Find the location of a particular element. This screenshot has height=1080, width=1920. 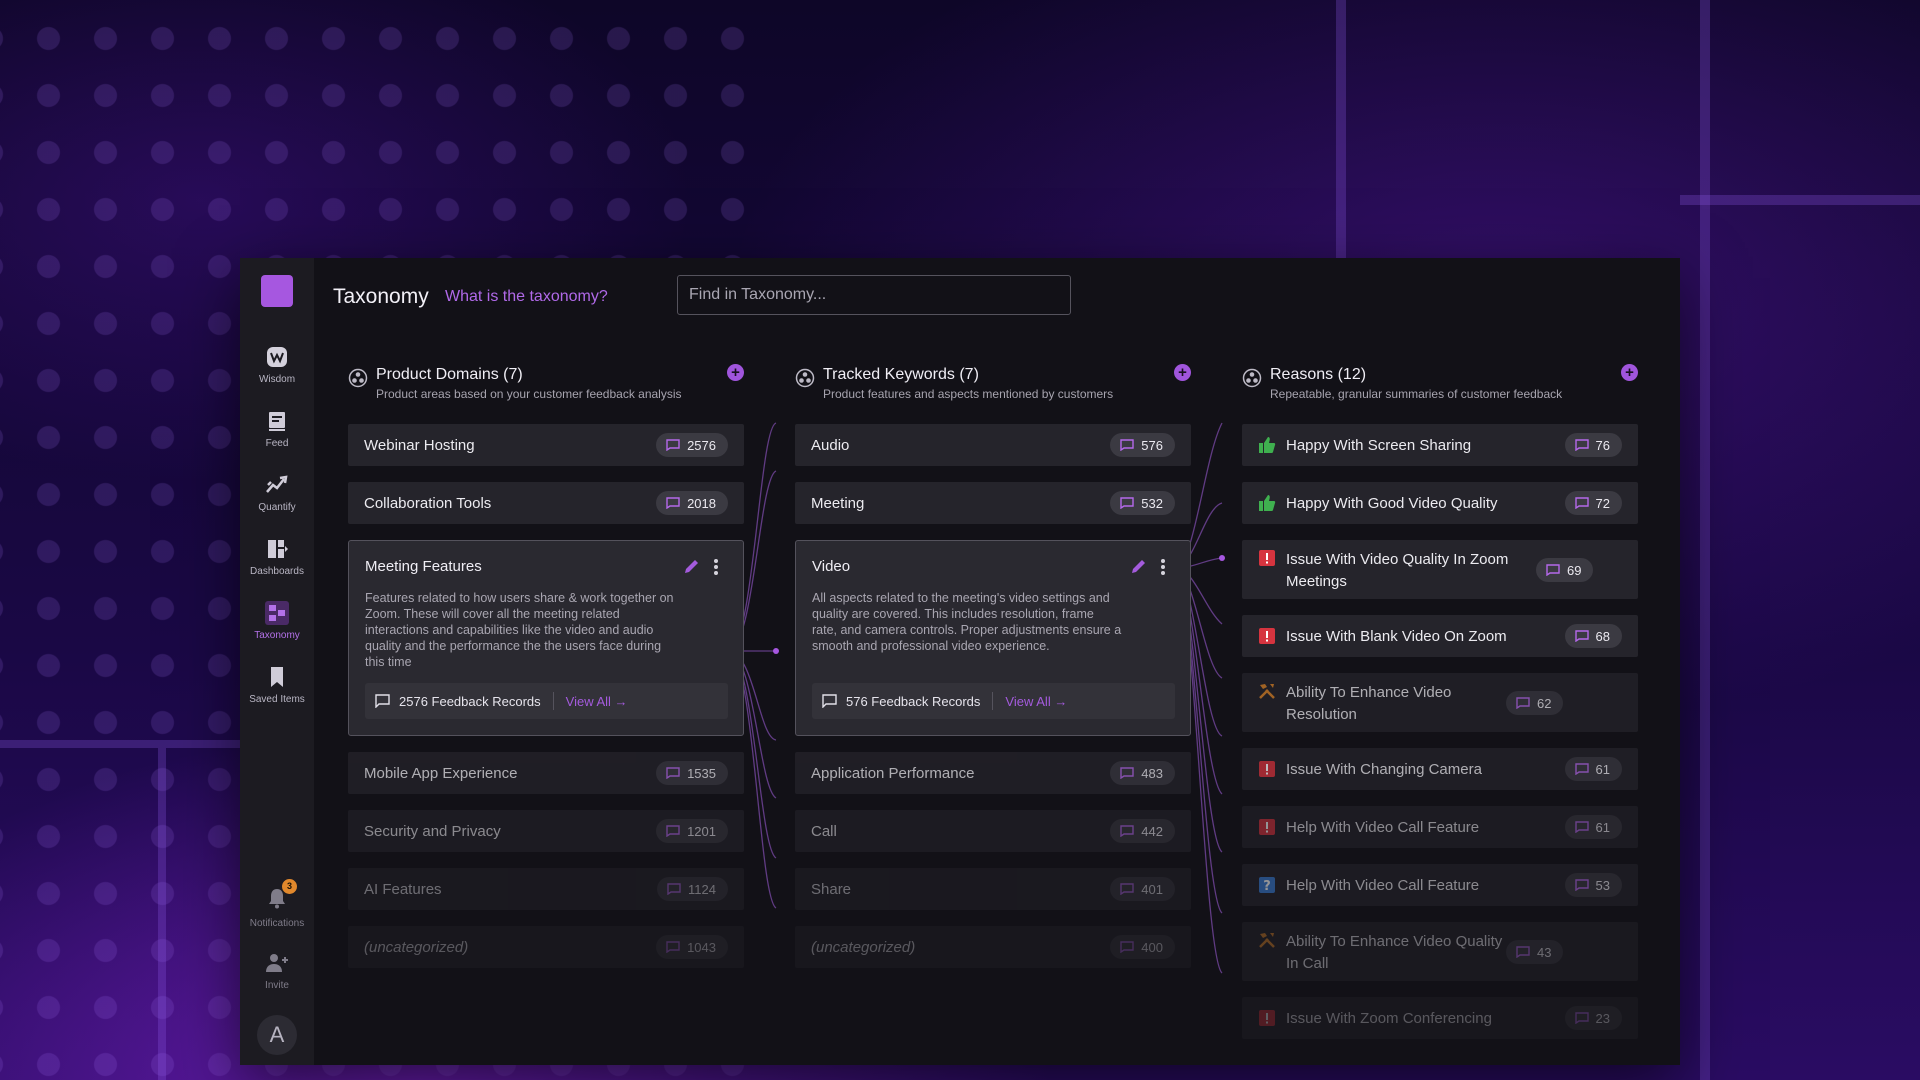

feedback-count: 400 is located at coordinates (1142, 947).